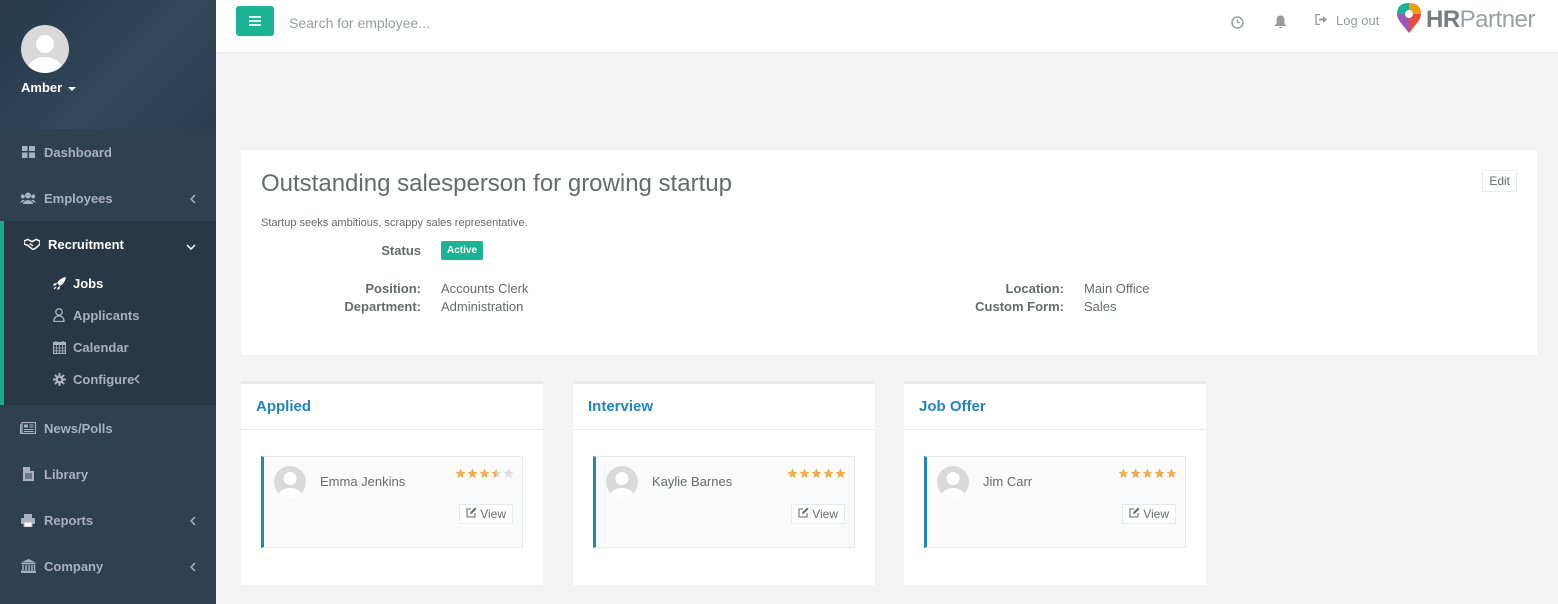 The image size is (1558, 604). What do you see at coordinates (28, 520) in the screenshot?
I see `print-icon` at bounding box center [28, 520].